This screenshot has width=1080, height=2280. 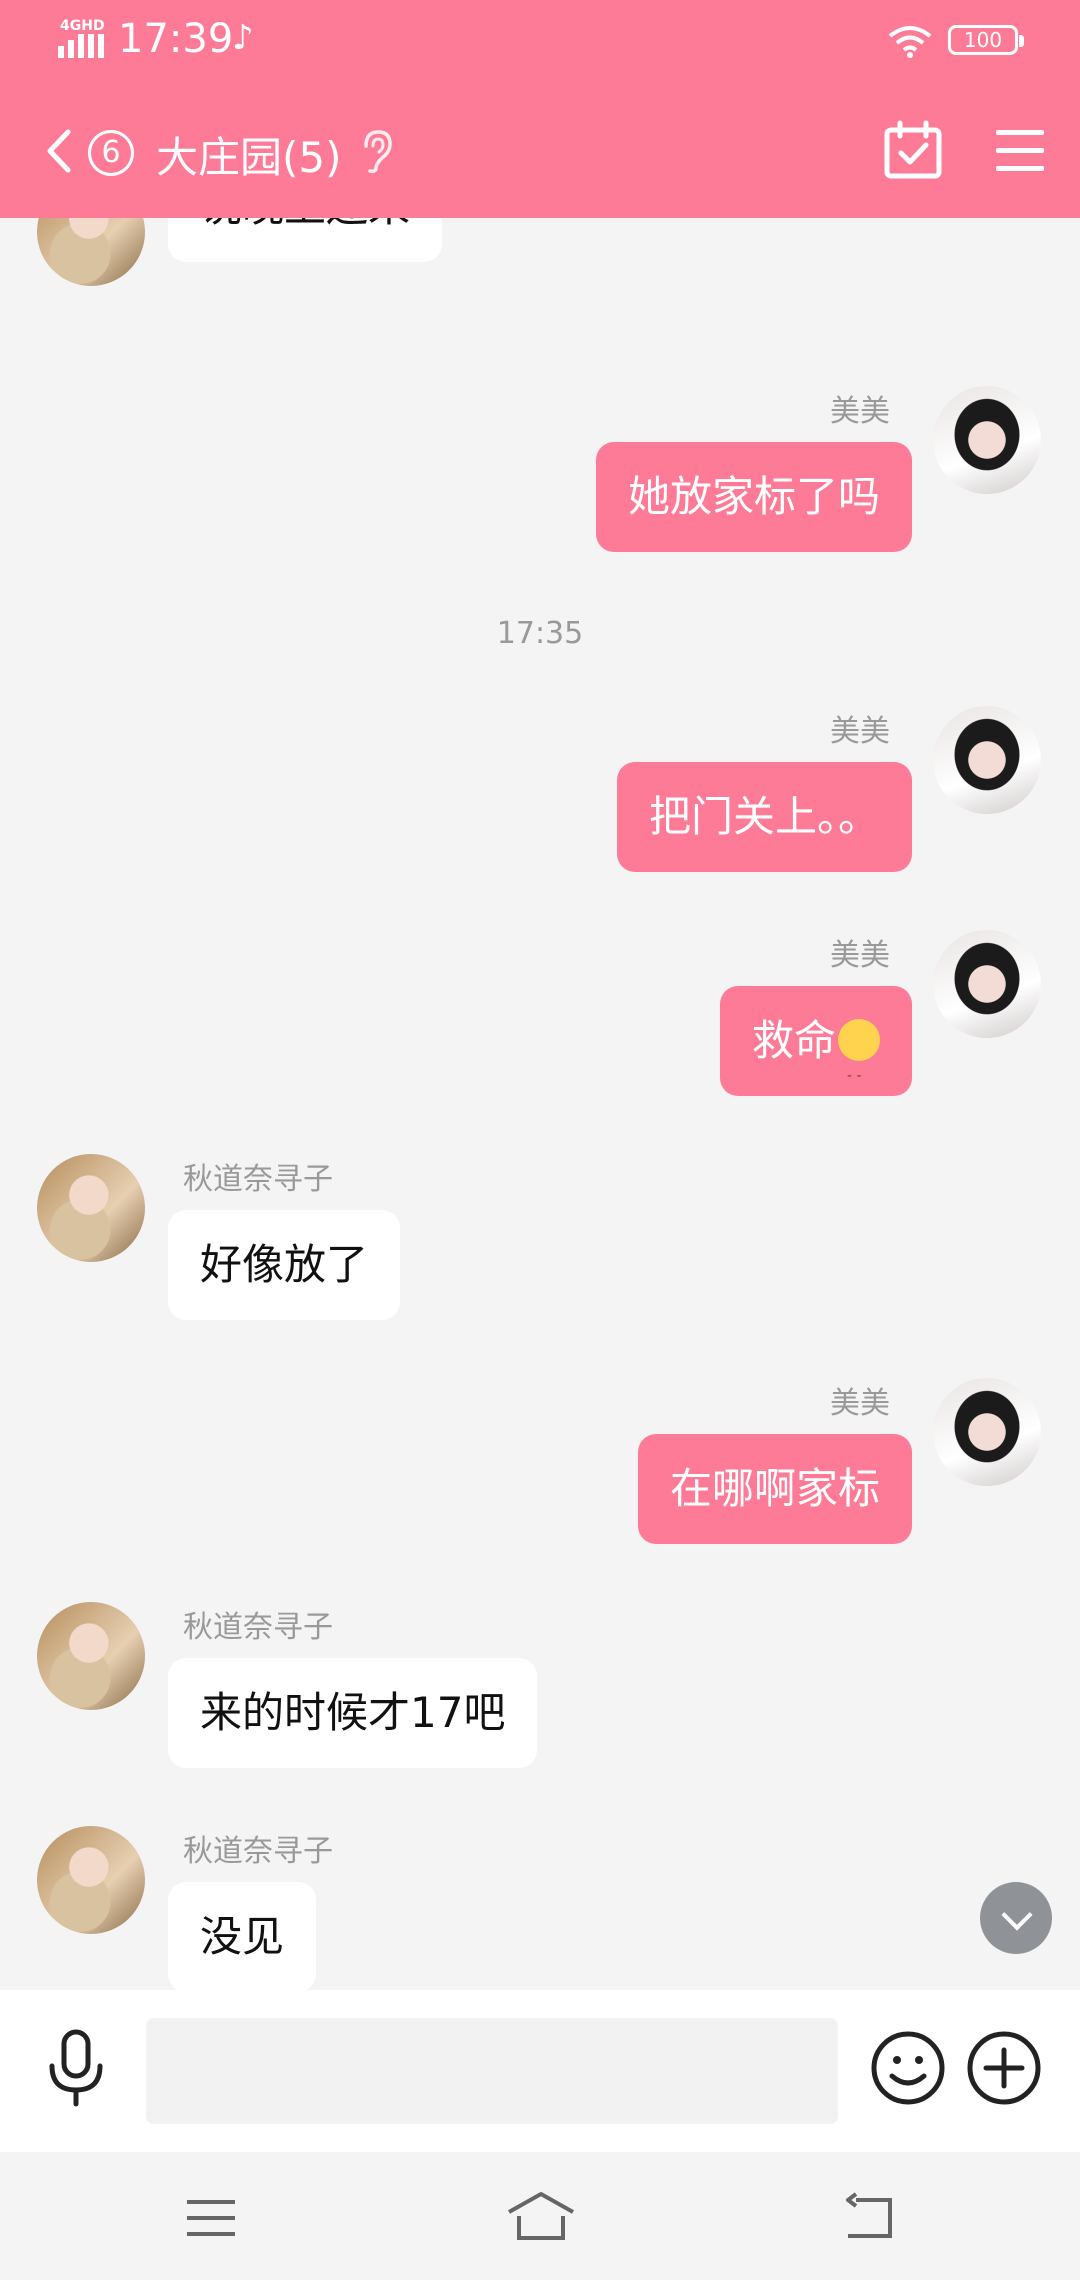 I want to click on menu-icon, so click(x=1020, y=151).